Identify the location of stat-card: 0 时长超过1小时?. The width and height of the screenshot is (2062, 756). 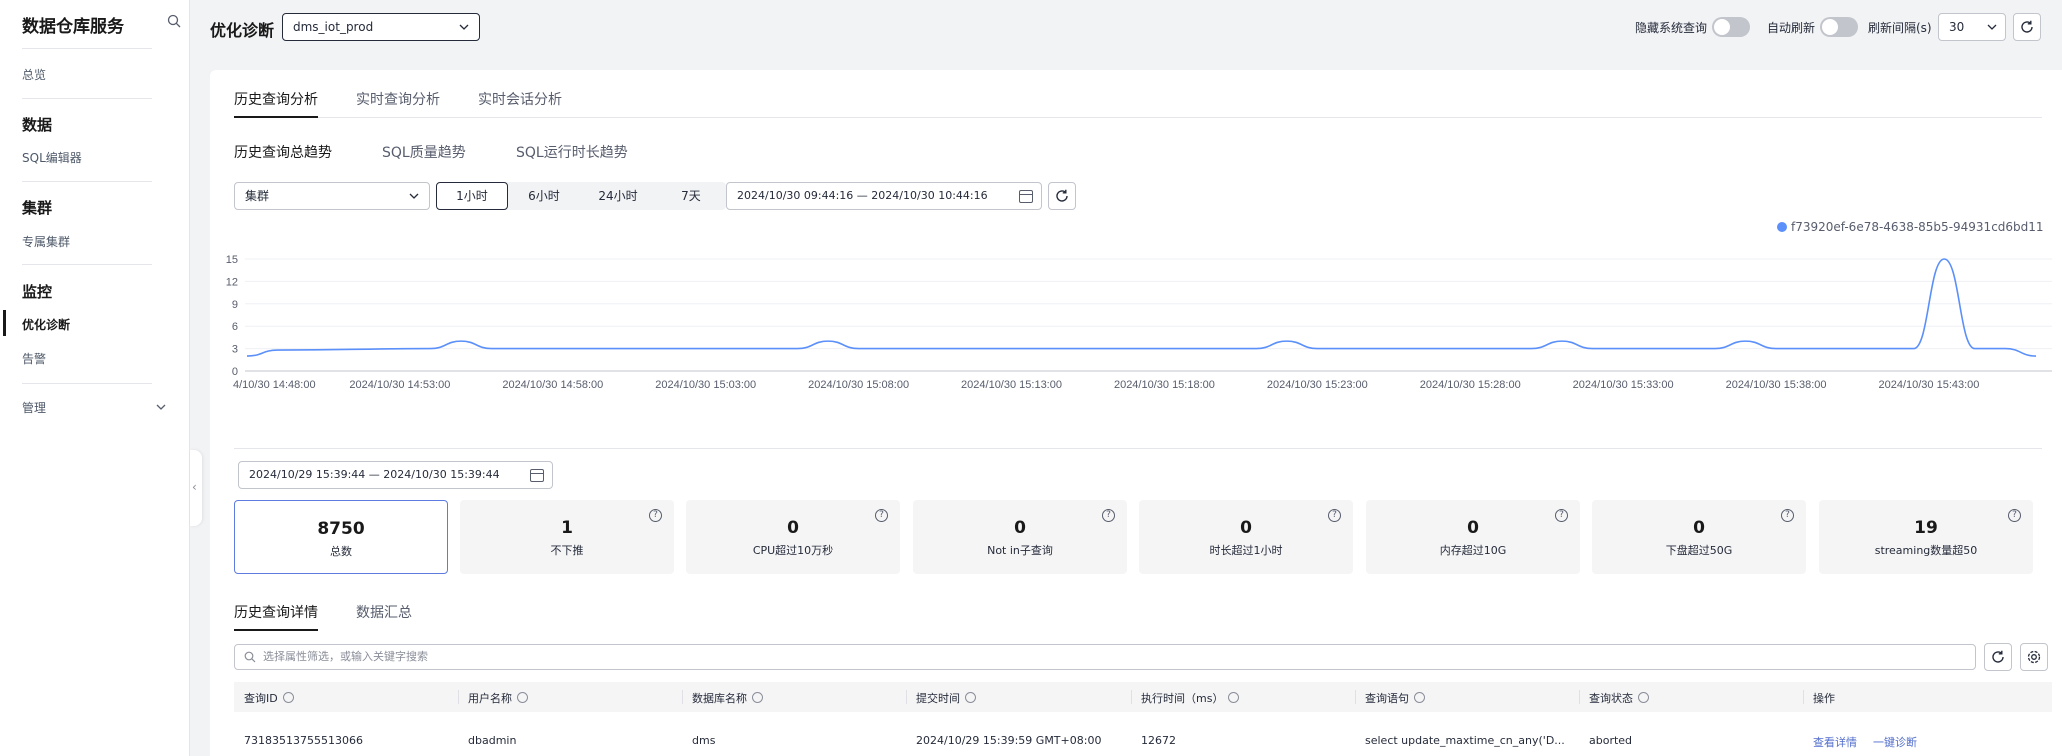
(1246, 537).